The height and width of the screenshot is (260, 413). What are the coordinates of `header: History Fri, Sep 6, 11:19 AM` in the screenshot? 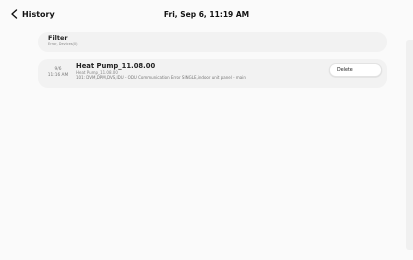 It's located at (206, 16).